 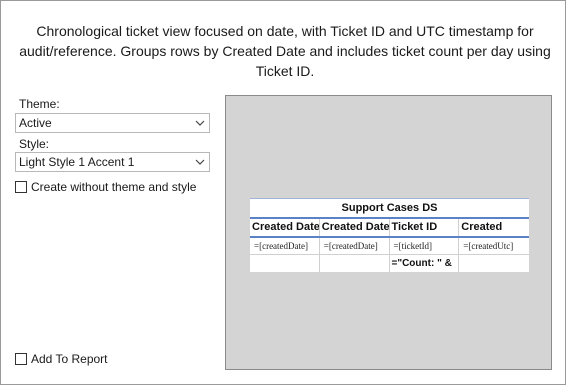 What do you see at coordinates (424, 246) in the screenshot?
I see `detail-cell: =[ticketId]` at bounding box center [424, 246].